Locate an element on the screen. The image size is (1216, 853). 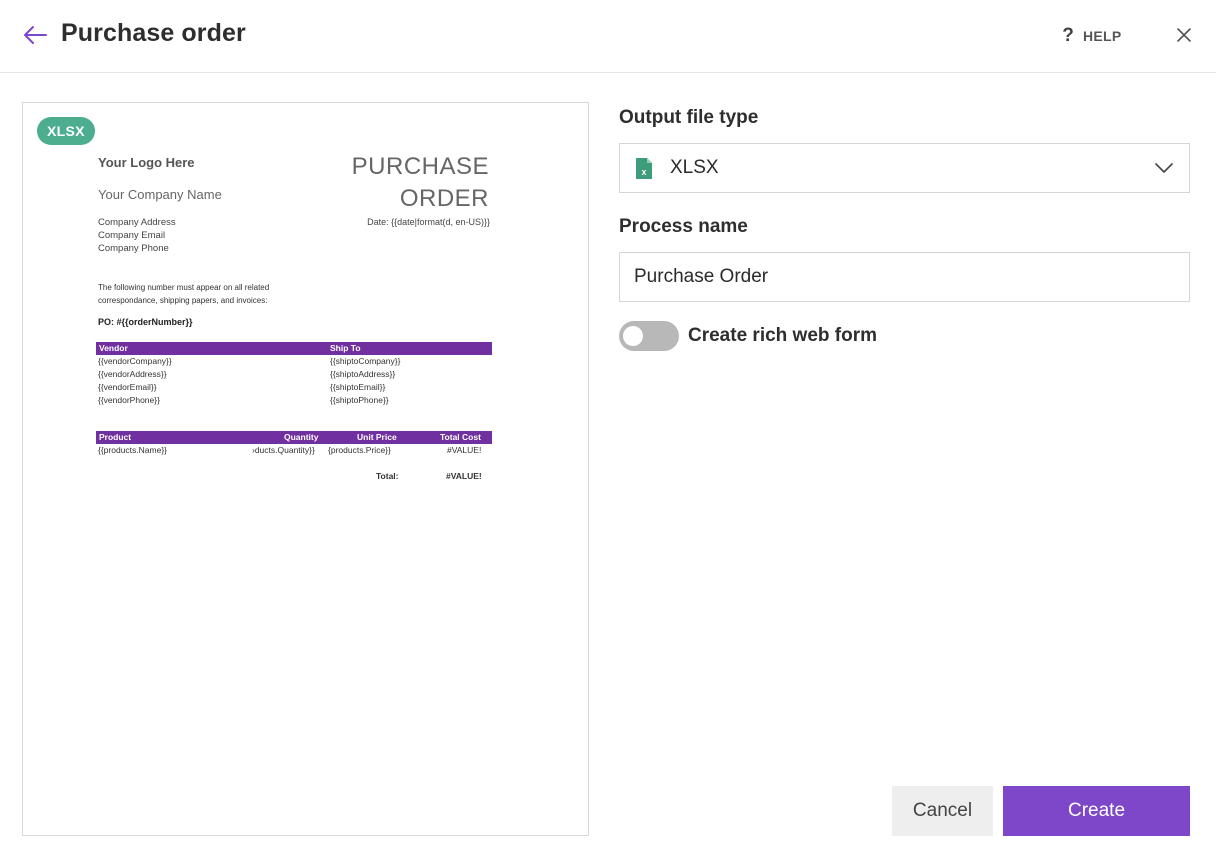
doc-price-cell: {products.Price}} is located at coordinates (359, 450).